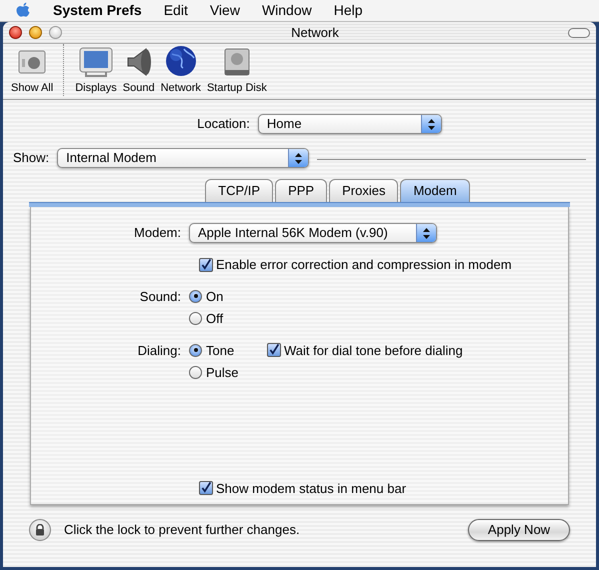  Describe the element at coordinates (176, 10) in the screenshot. I see `menu-item: Edit` at that location.